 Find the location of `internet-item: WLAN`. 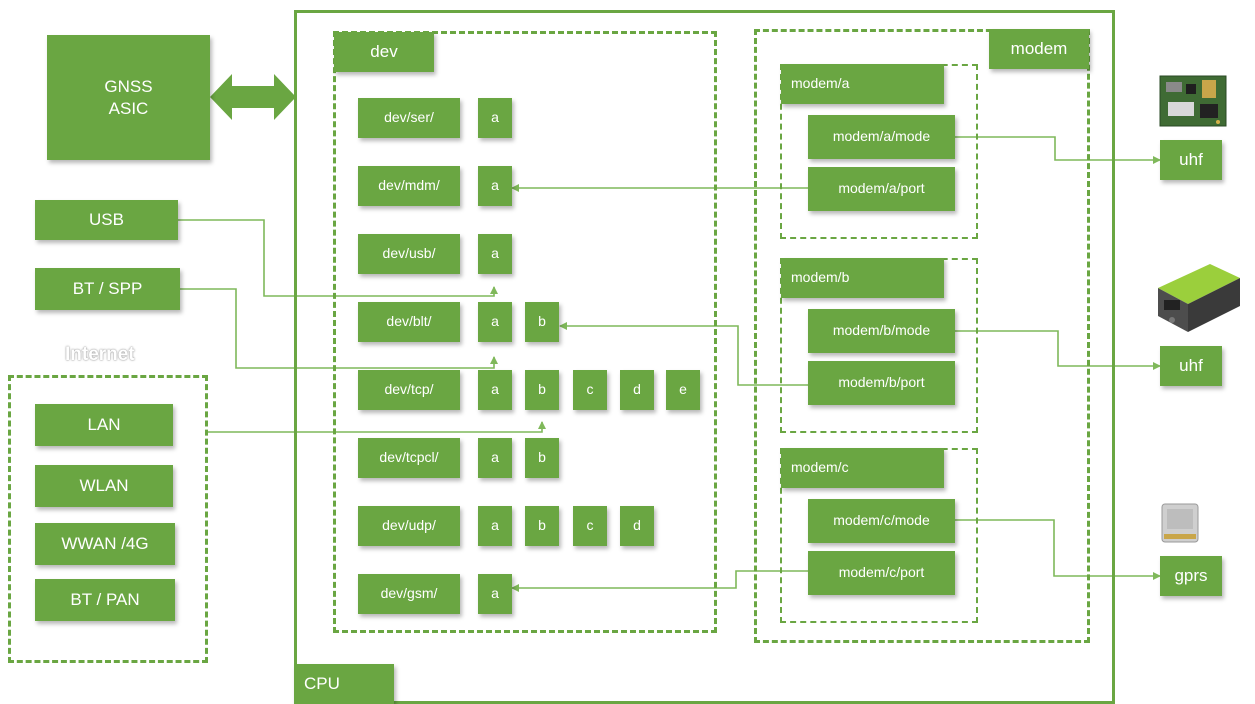

internet-item: WLAN is located at coordinates (104, 486).